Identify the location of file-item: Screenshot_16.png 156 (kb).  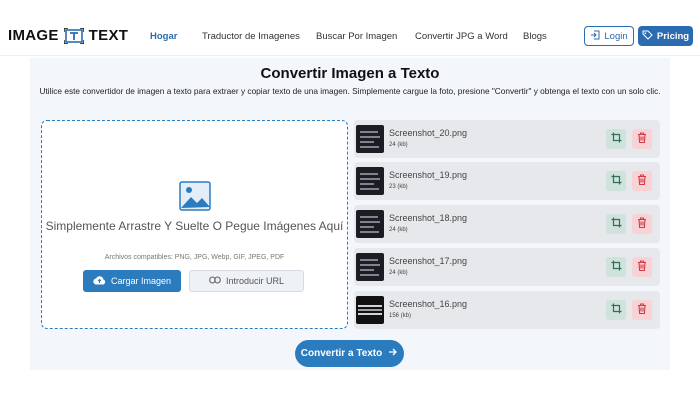
(507, 310).